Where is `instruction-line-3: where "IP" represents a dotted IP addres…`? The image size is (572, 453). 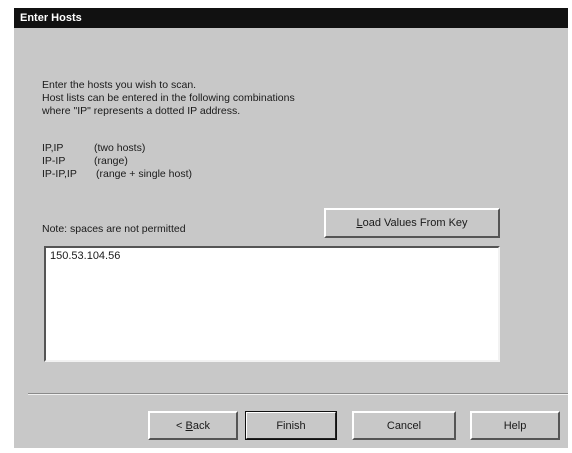
instruction-line-3: where "IP" represents a dotted IP addres… is located at coordinates (141, 111).